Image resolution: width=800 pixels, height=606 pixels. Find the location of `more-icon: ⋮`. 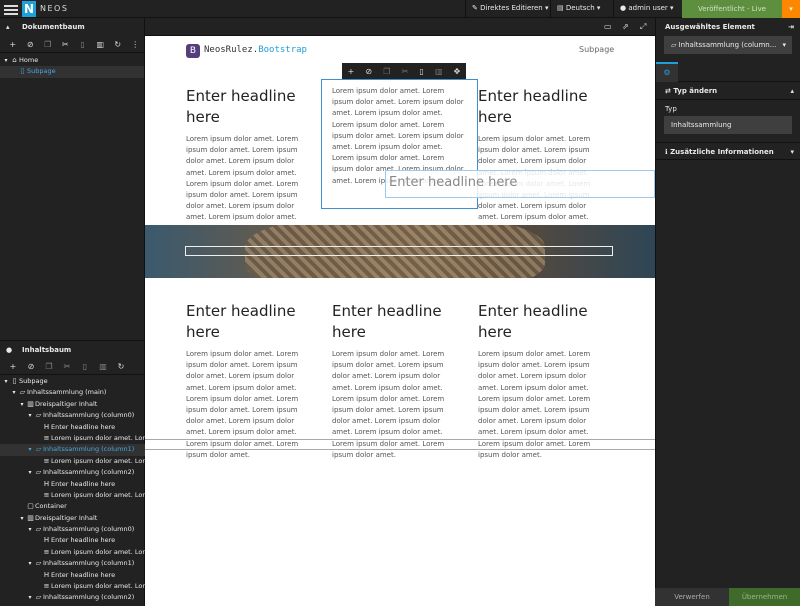

more-icon: ⋮ is located at coordinates (136, 44).